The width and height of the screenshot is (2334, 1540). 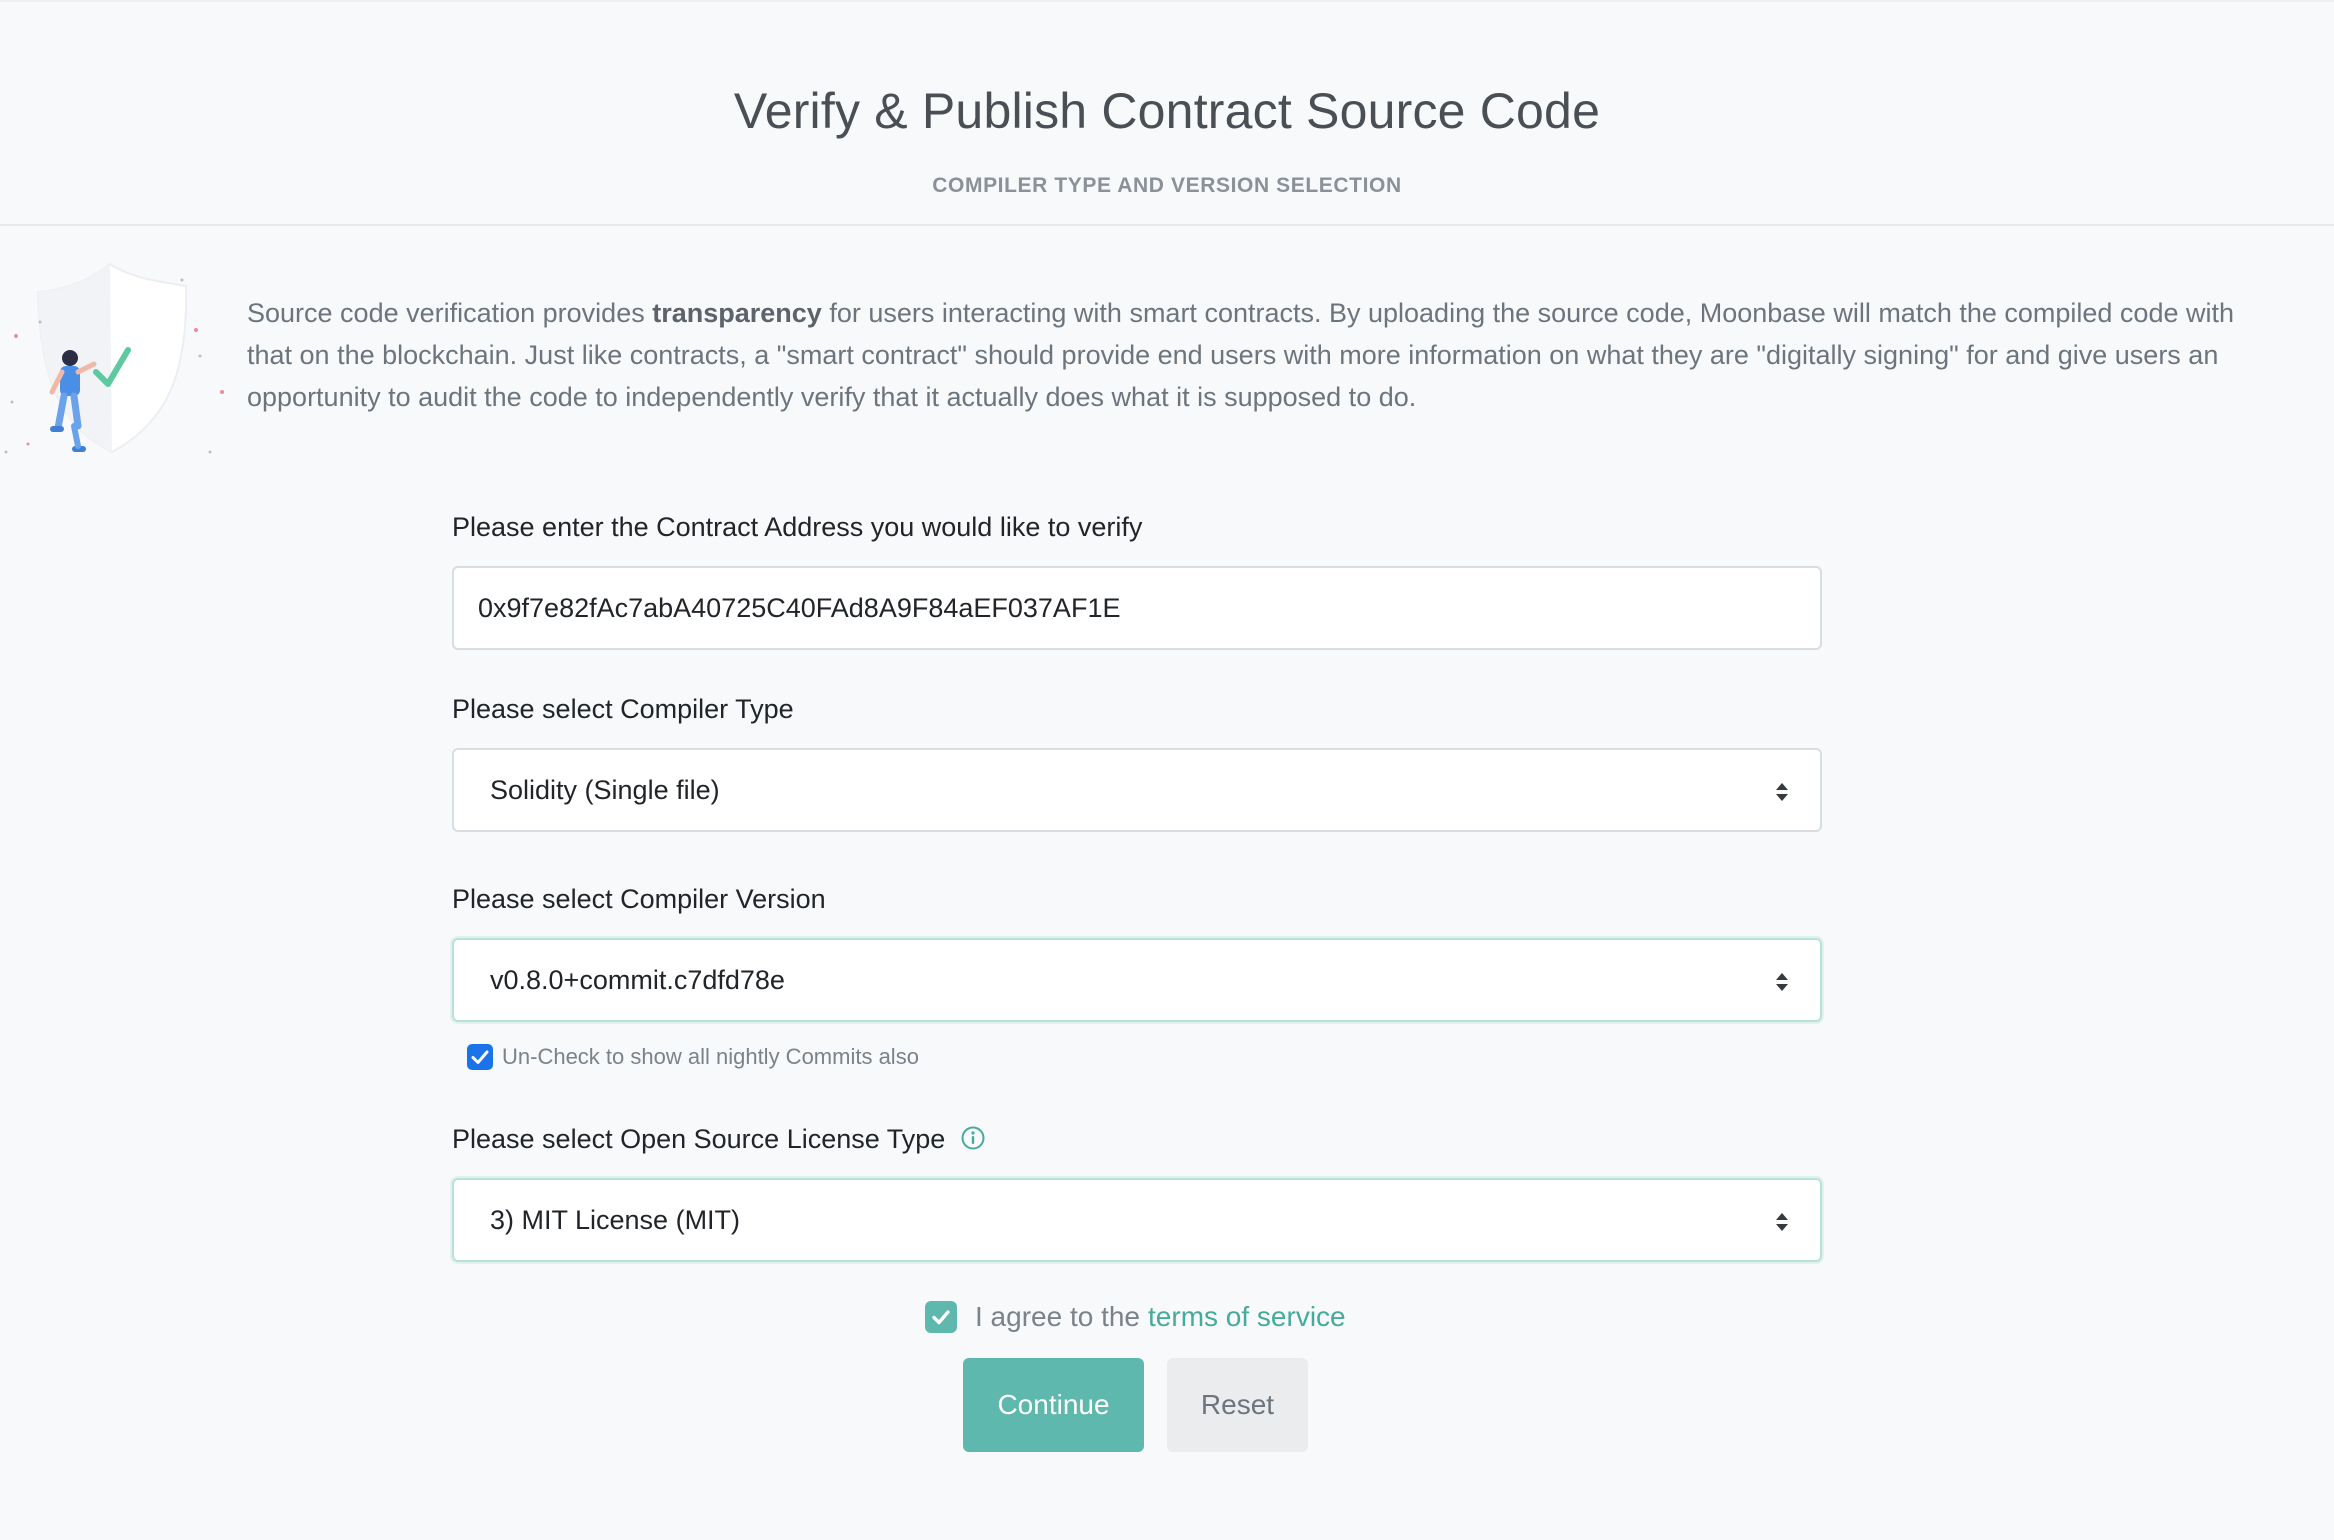 What do you see at coordinates (1137, 790) in the screenshot?
I see `compiler-type-select: Solidity (Single file)` at bounding box center [1137, 790].